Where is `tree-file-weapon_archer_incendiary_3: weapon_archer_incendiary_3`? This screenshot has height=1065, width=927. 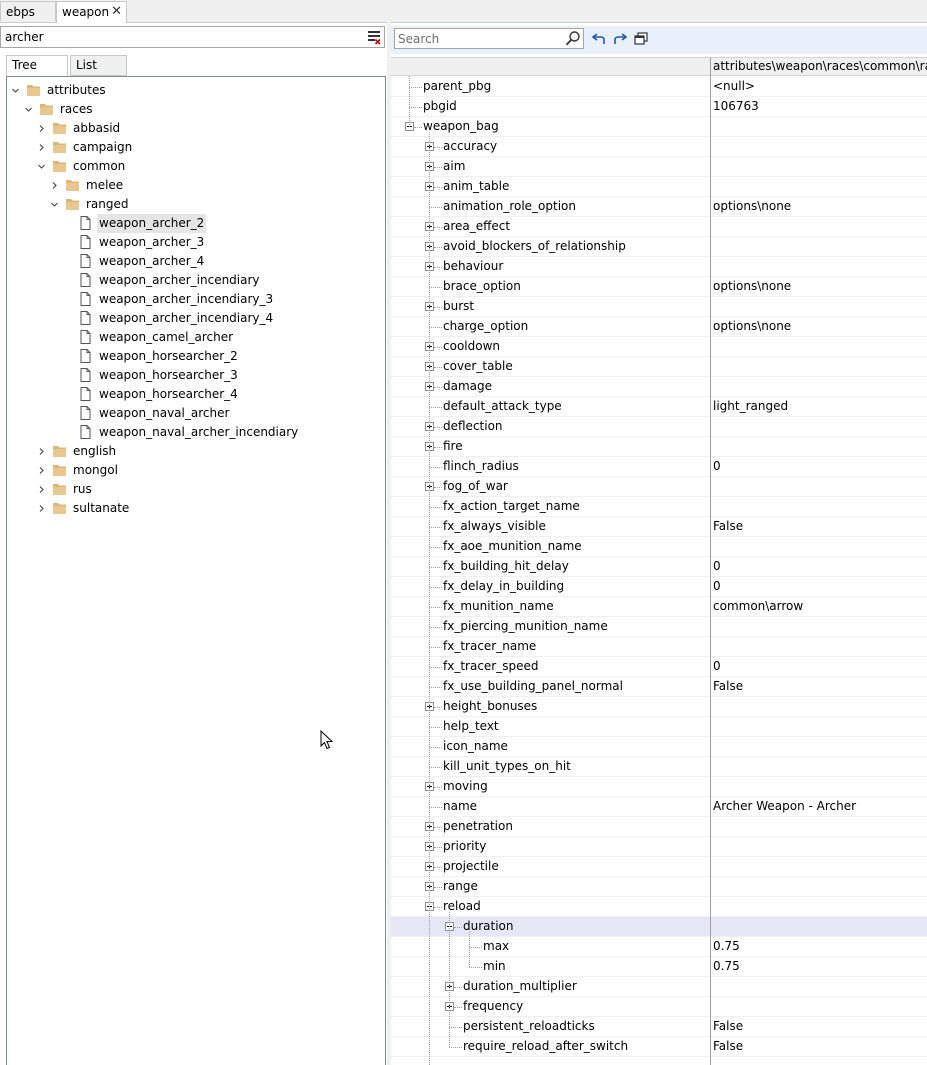
tree-file-weapon_archer_incendiary_3: weapon_archer_incendiary_3 is located at coordinates (220, 299).